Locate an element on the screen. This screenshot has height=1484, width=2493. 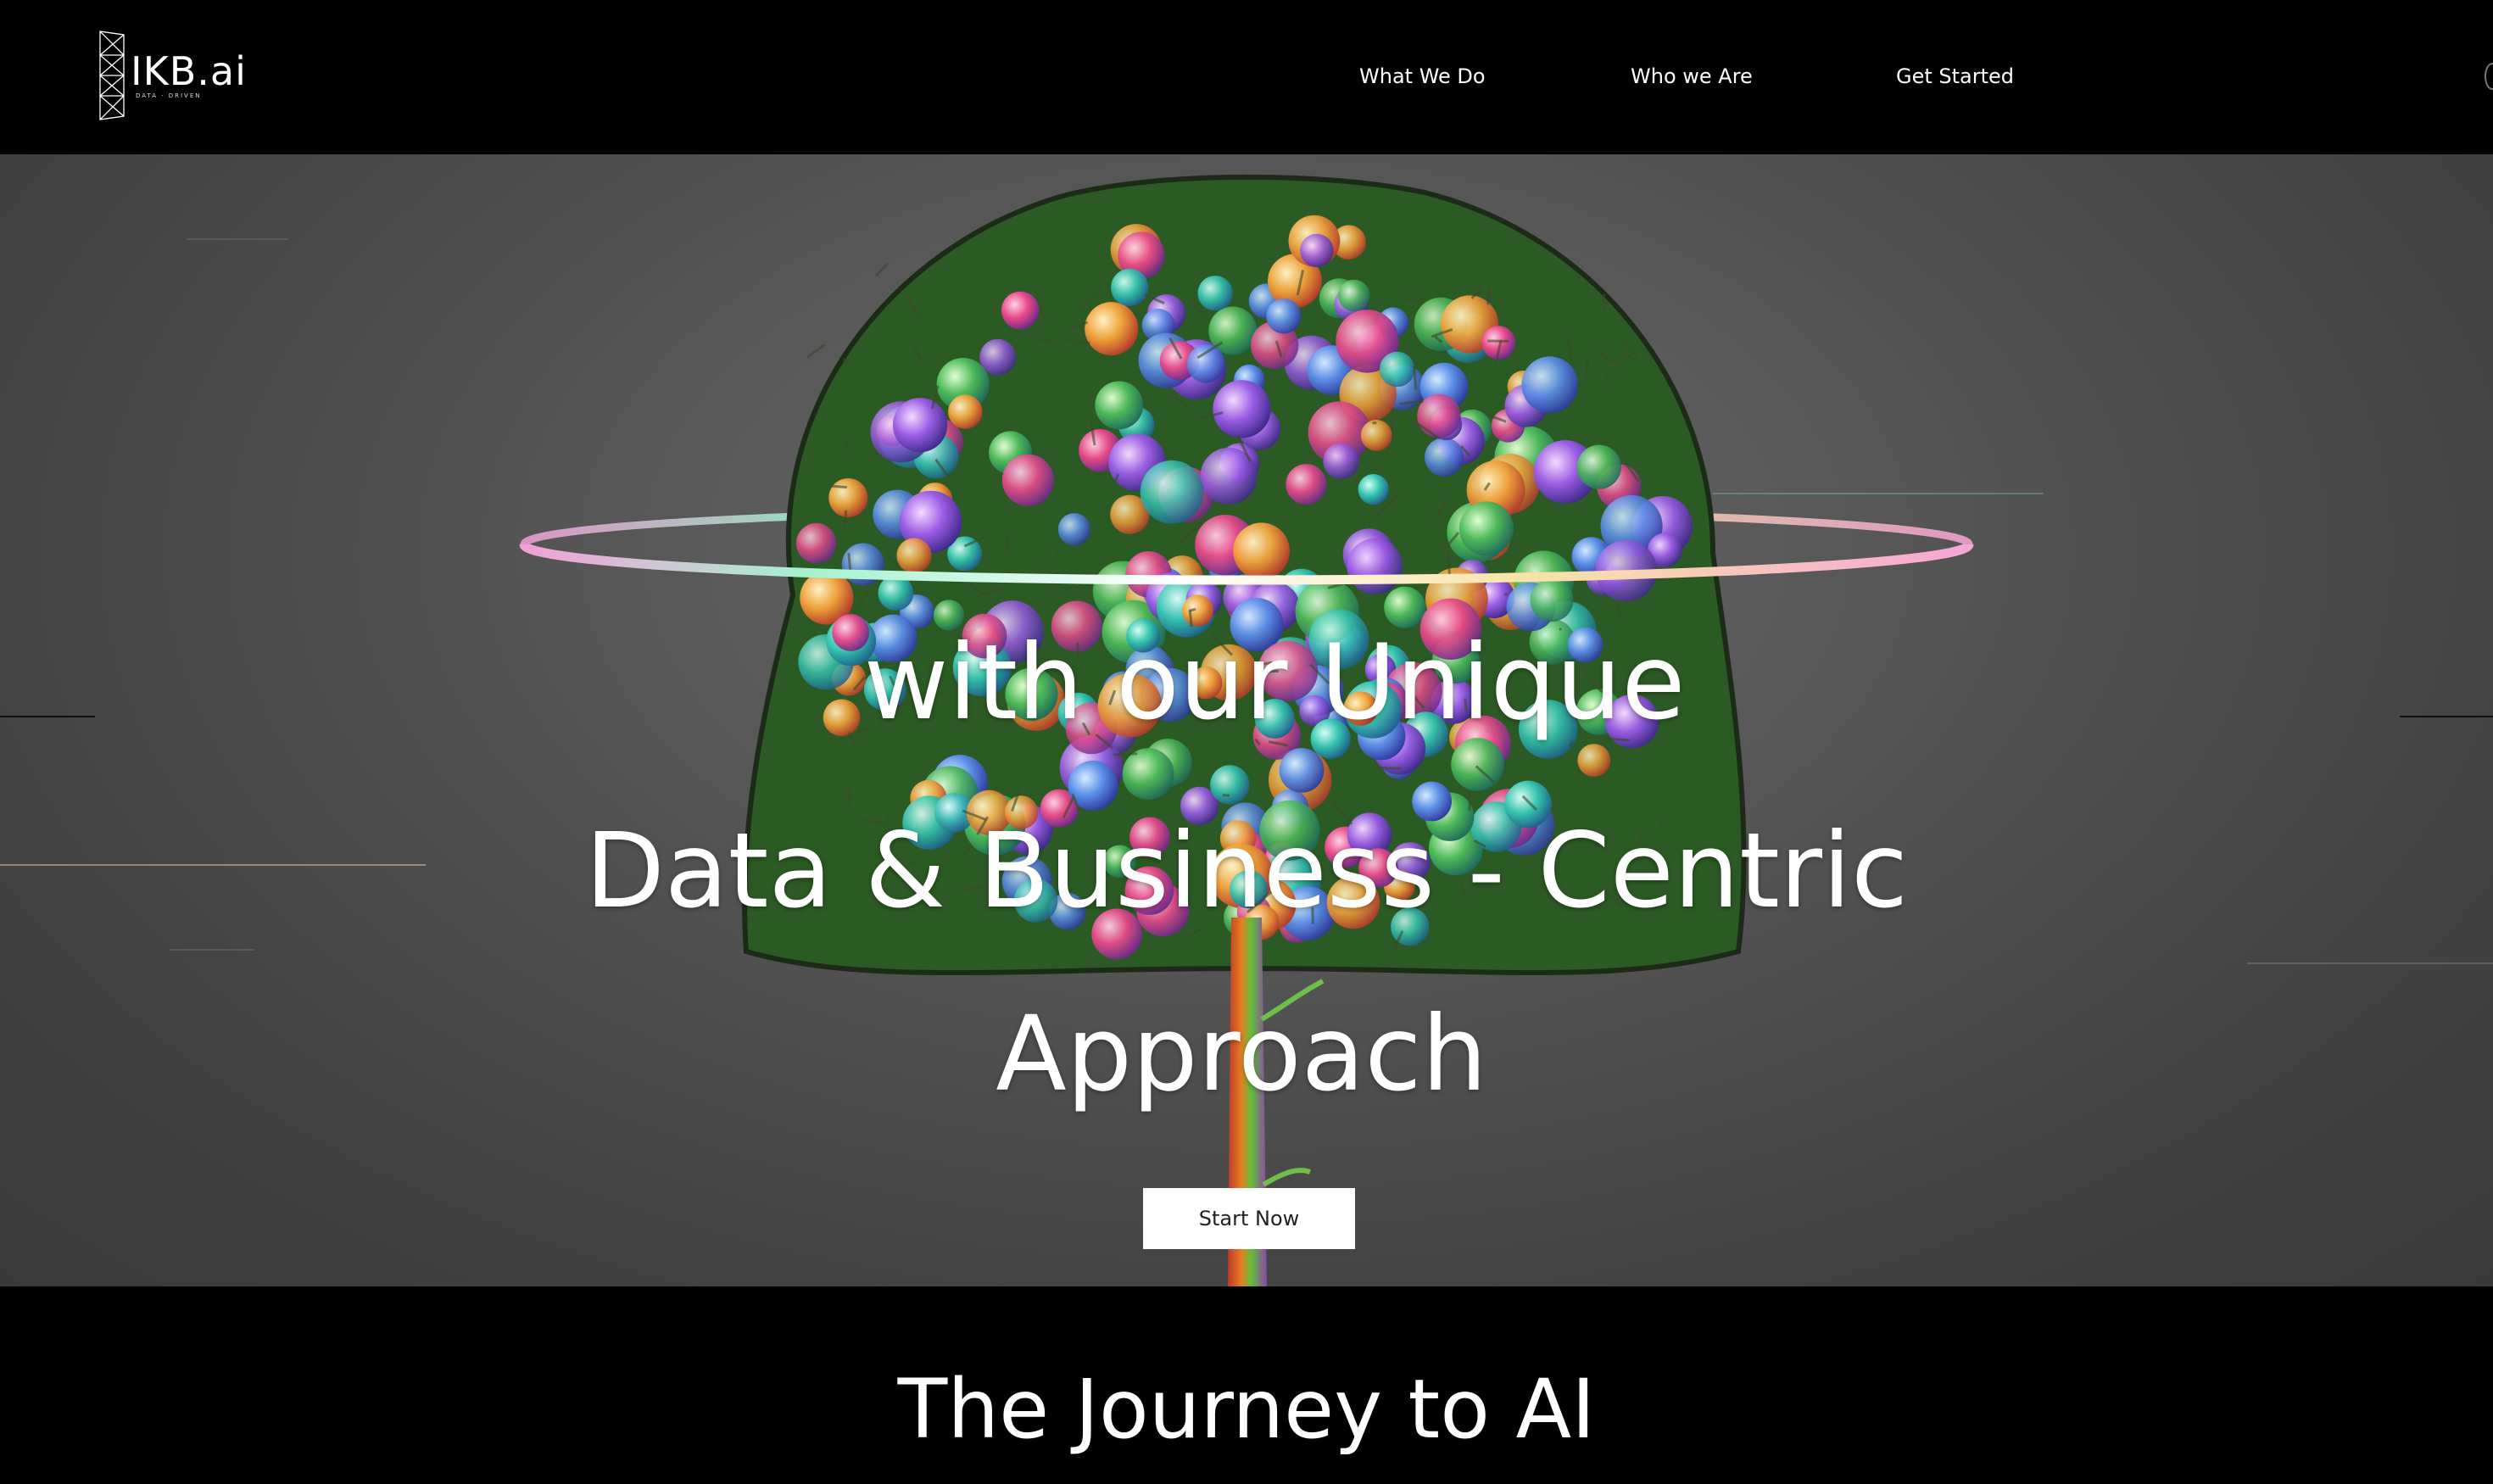
nav-item-who-we-are: Who we Are is located at coordinates (1692, 76).